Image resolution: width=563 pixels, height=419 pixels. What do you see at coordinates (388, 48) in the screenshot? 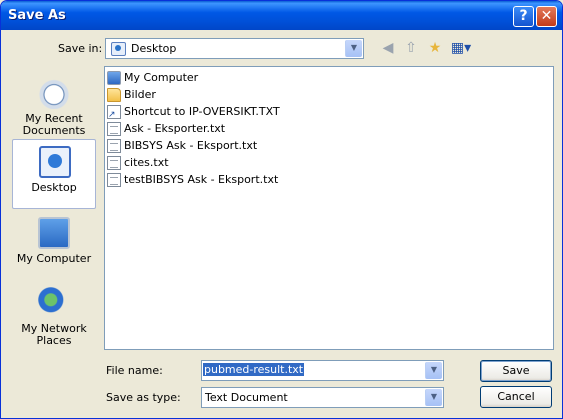
I see `back-icon: ◀` at bounding box center [388, 48].